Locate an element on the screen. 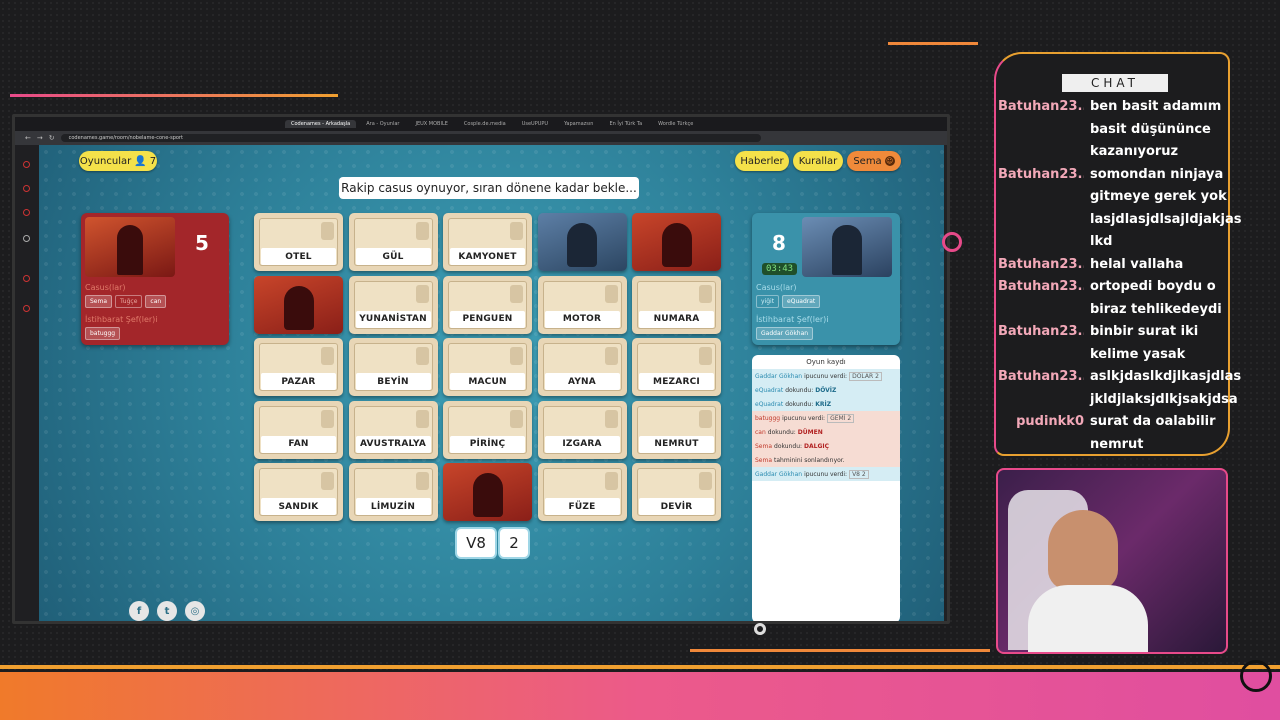 The height and width of the screenshot is (720, 1280). url-field: codenames.game/room/nobelame-cone-sport is located at coordinates (410, 138).